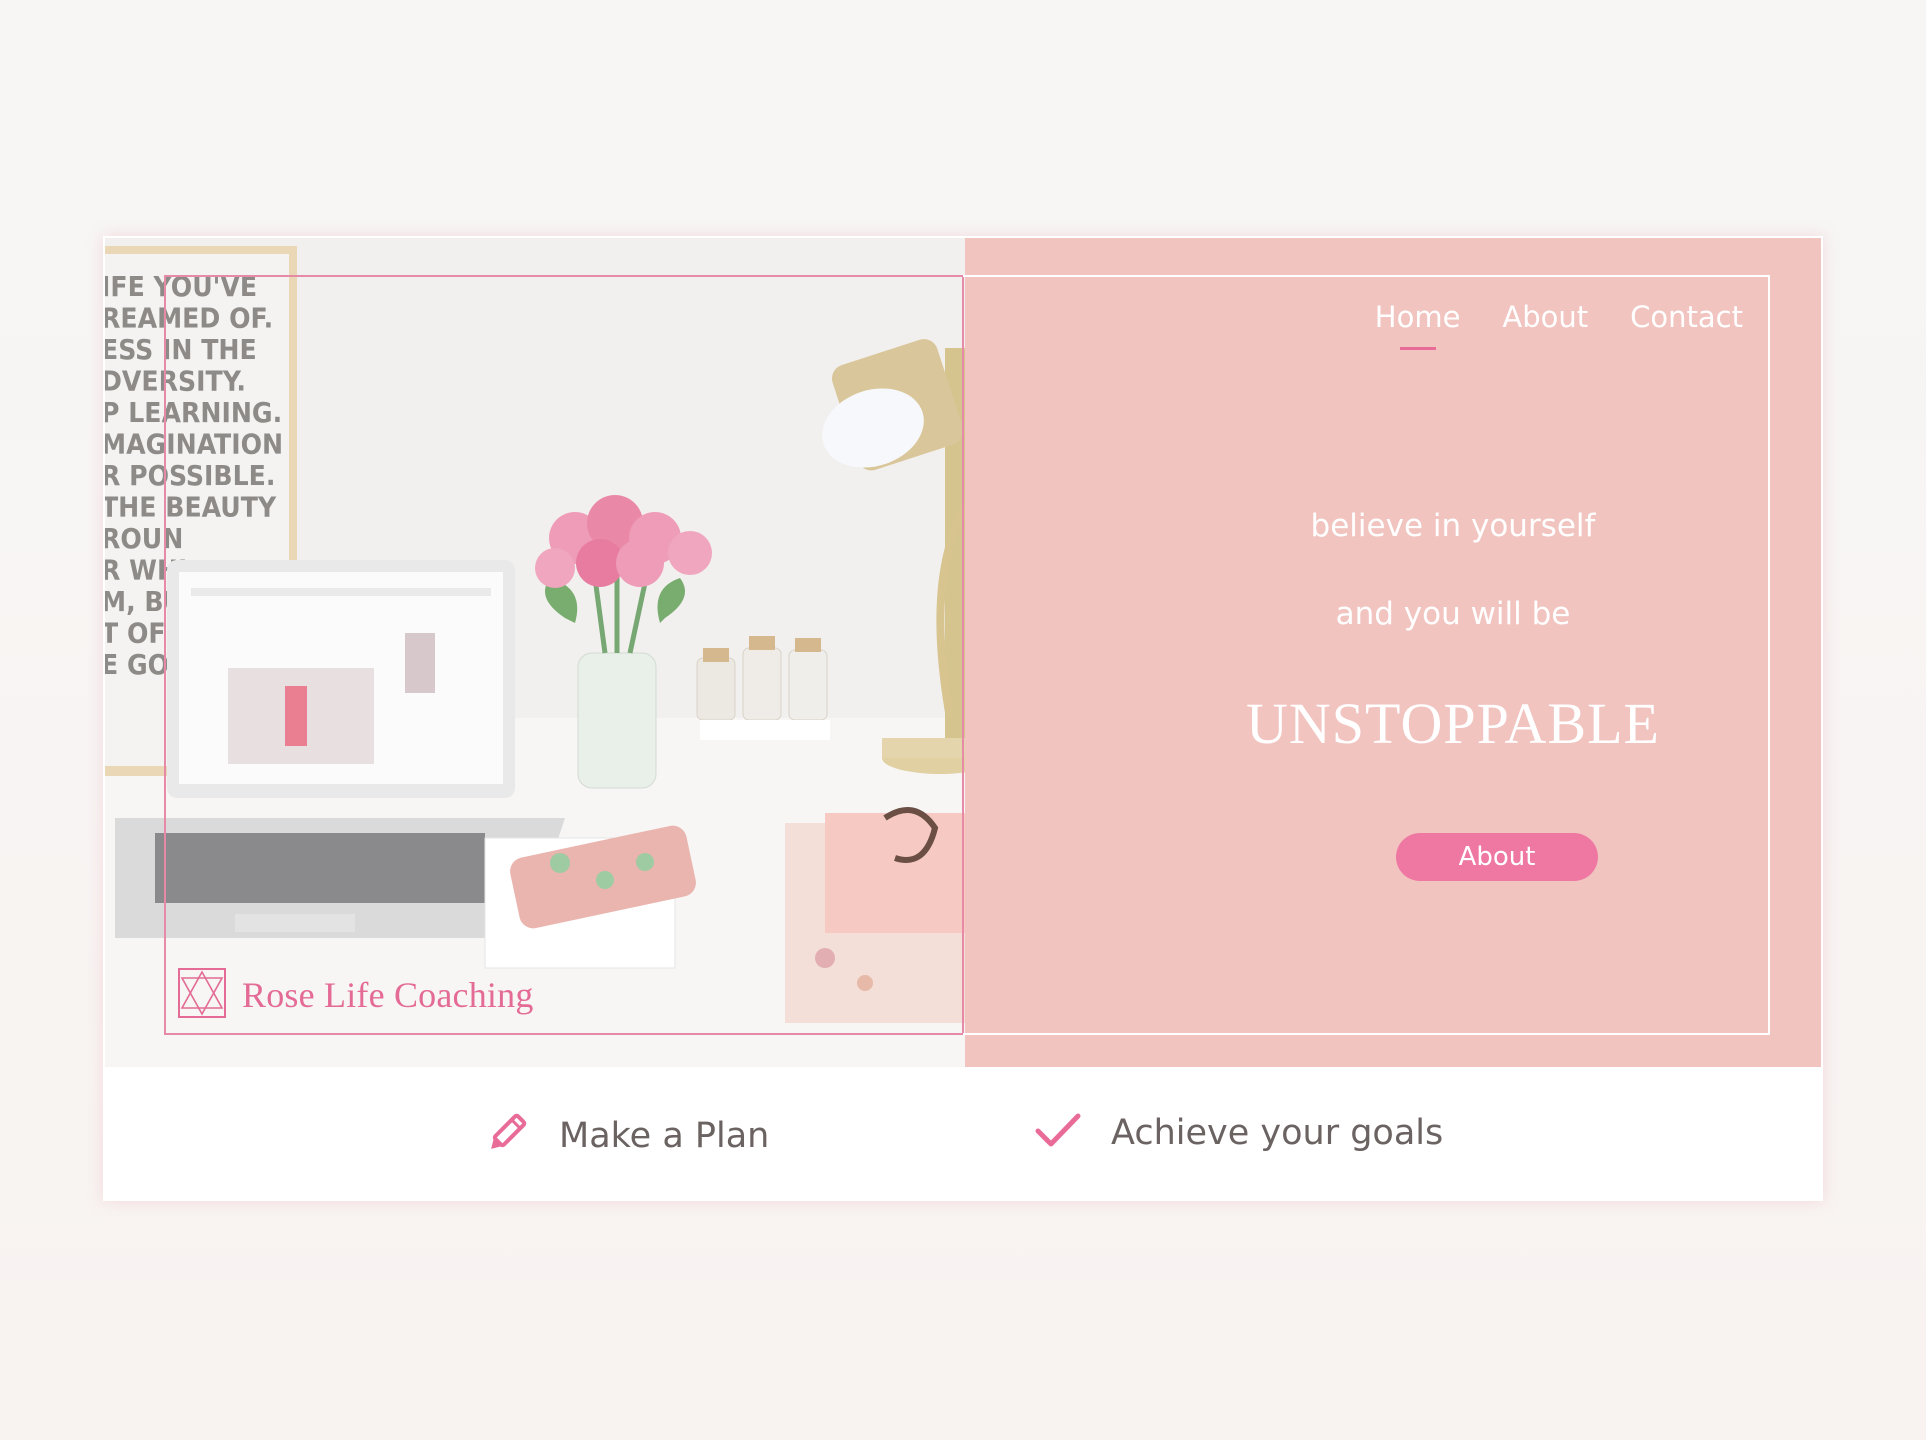  I want to click on feature-strip: Make a Plan Achieve your goals, so click(963, 1133).